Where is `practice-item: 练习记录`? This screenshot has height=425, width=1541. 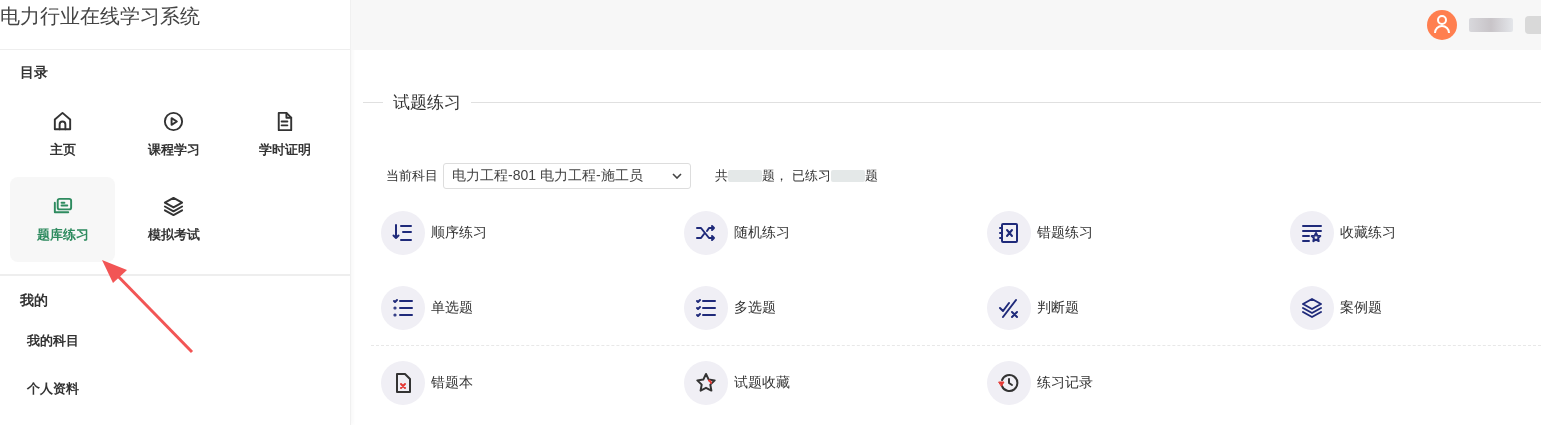 practice-item: 练习记录 is located at coordinates (1040, 383).